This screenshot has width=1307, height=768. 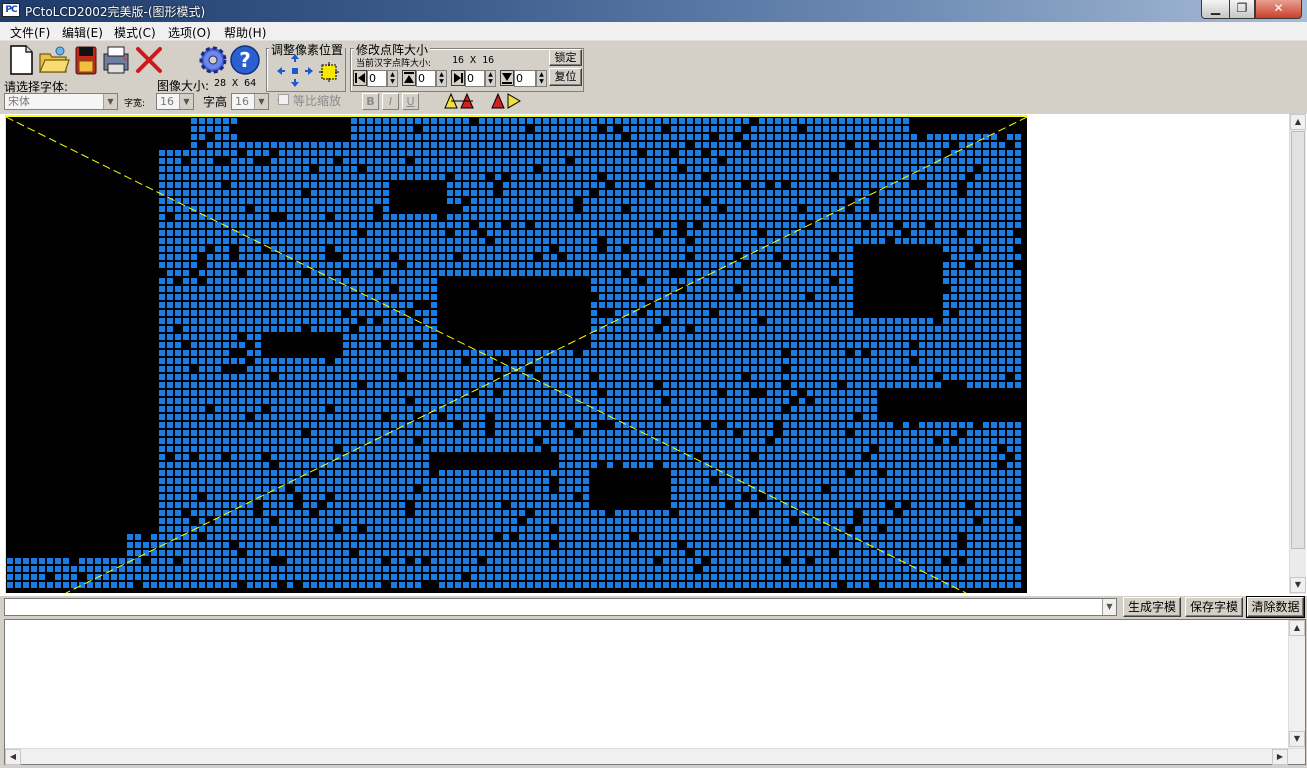 I want to click on data-format-select: ▼, so click(x=560, y=607).